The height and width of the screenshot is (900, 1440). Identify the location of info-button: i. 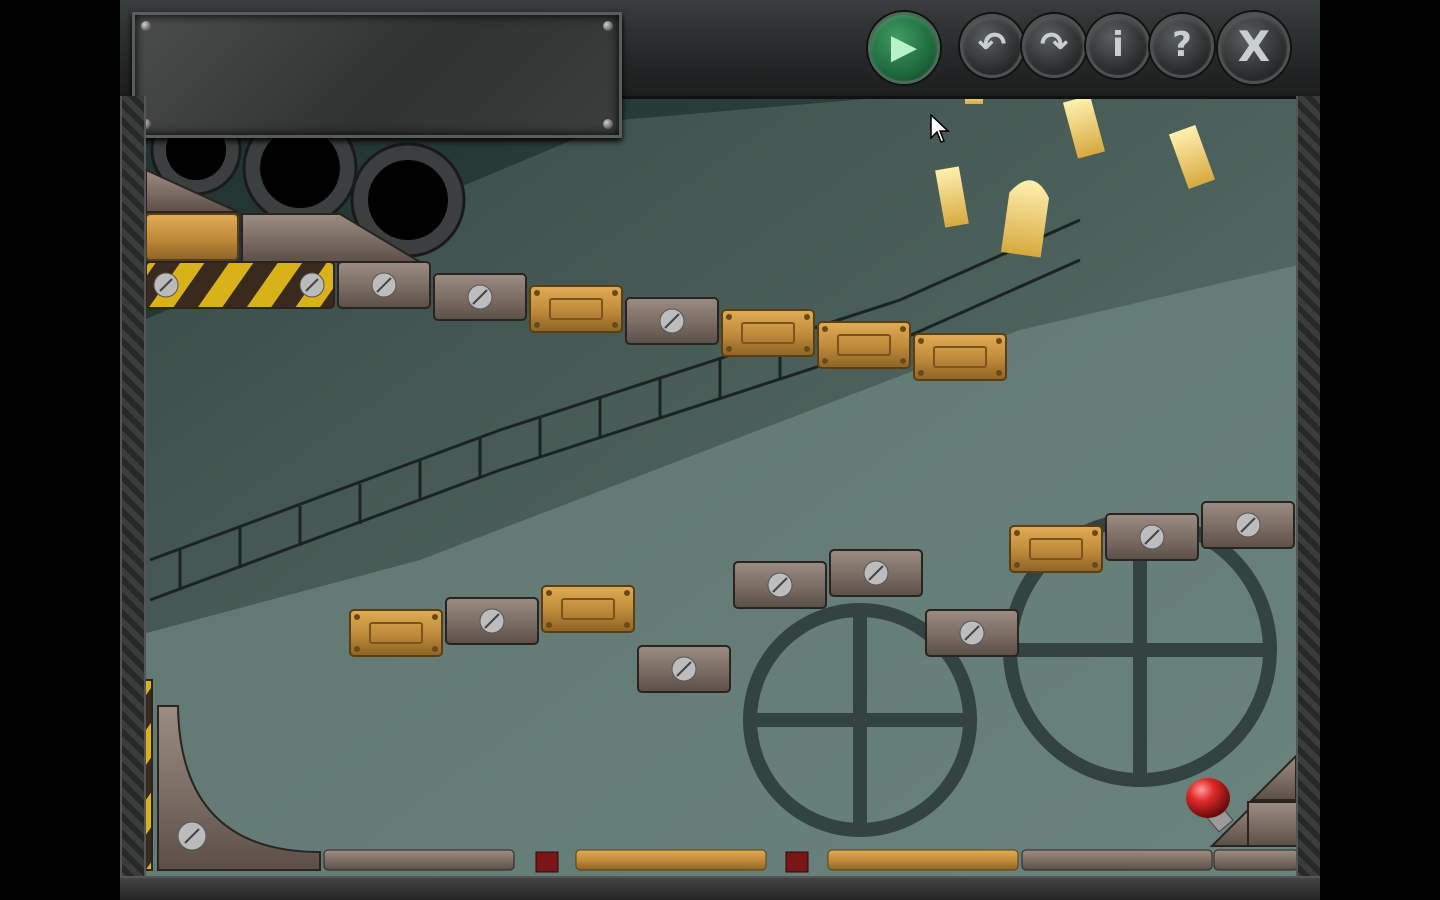
(1118, 46).